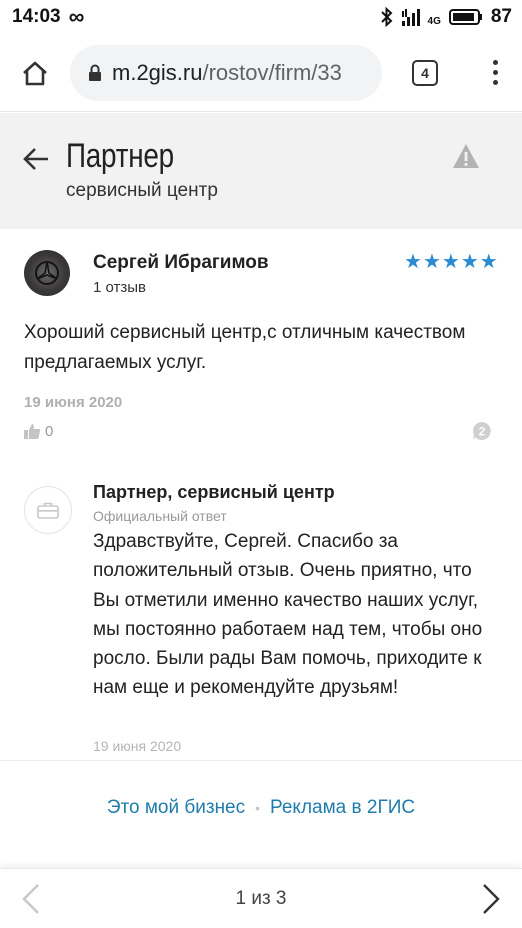 The width and height of the screenshot is (522, 928). I want to click on tab-count: 4, so click(425, 72).